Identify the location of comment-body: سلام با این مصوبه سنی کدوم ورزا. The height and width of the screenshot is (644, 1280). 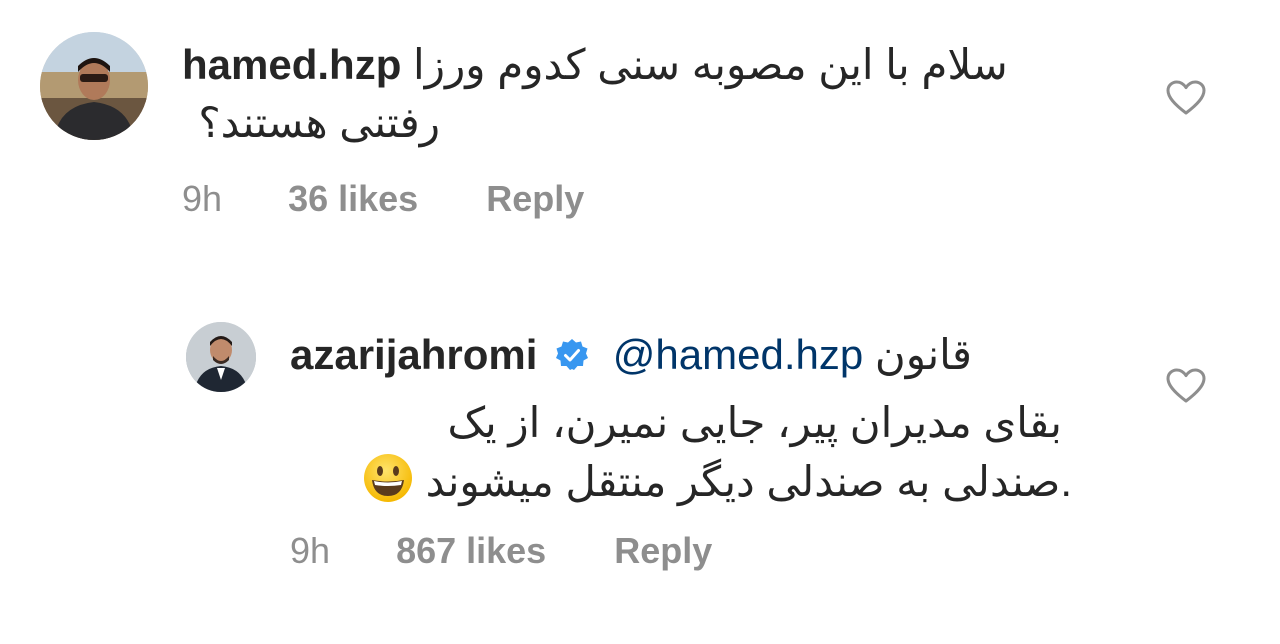
(710, 64).